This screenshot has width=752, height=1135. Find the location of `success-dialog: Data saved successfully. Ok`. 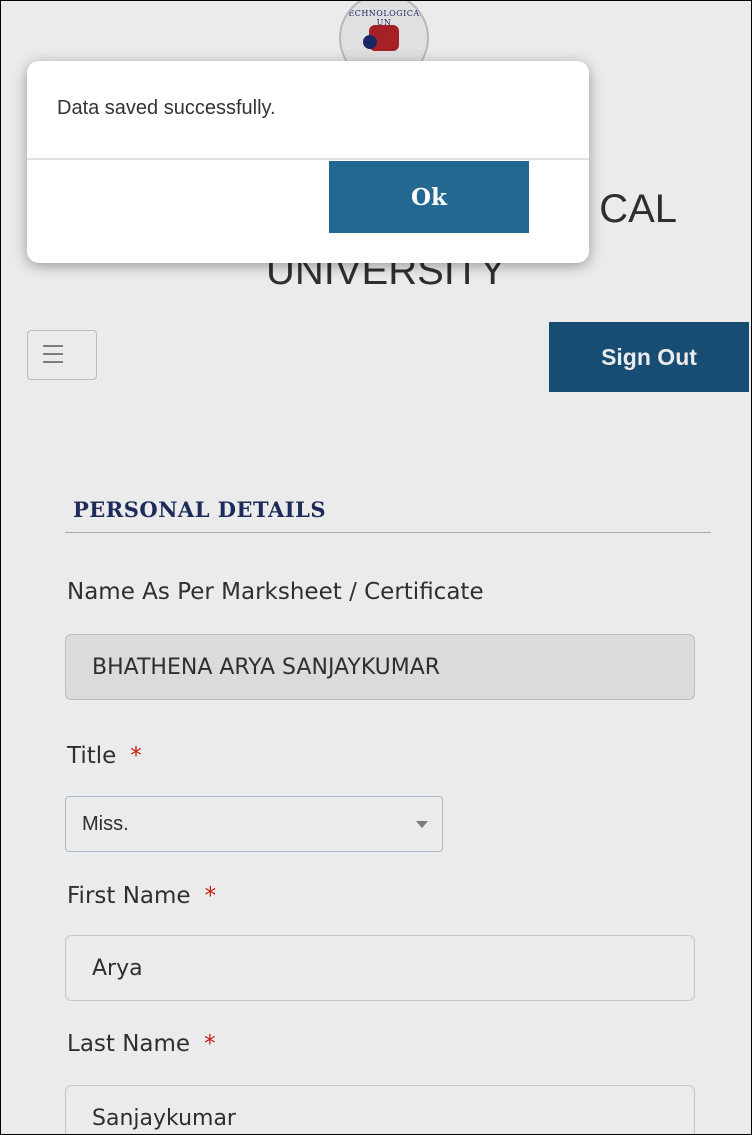

success-dialog: Data saved successfully. Ok is located at coordinates (308, 162).